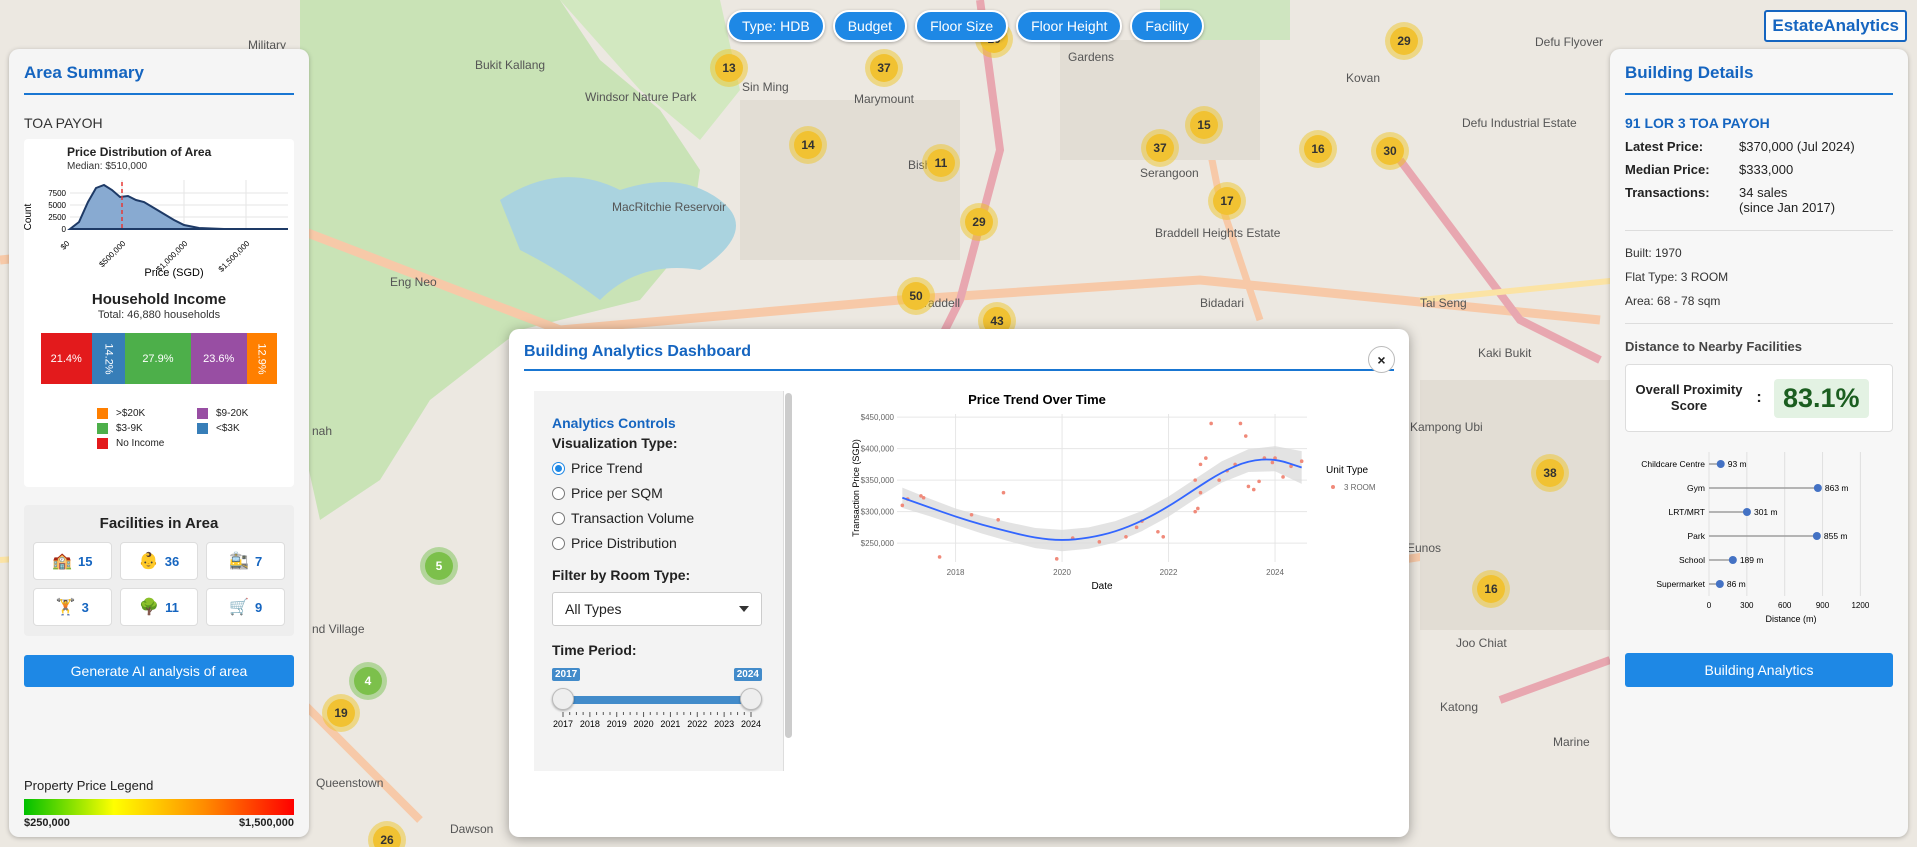 This screenshot has width=1917, height=847. I want to click on facility-gym: 🏋 3, so click(72, 607).